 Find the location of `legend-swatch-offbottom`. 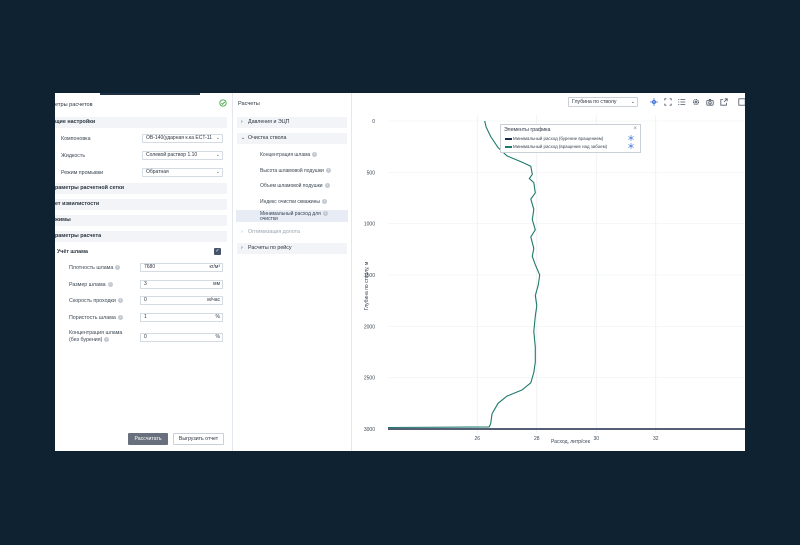

legend-swatch-offbottom is located at coordinates (508, 147).